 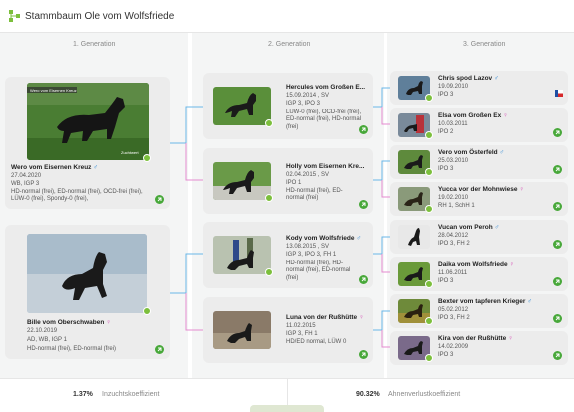 I want to click on dog-name: Chris spod Lazov ♂, so click(x=468, y=78).